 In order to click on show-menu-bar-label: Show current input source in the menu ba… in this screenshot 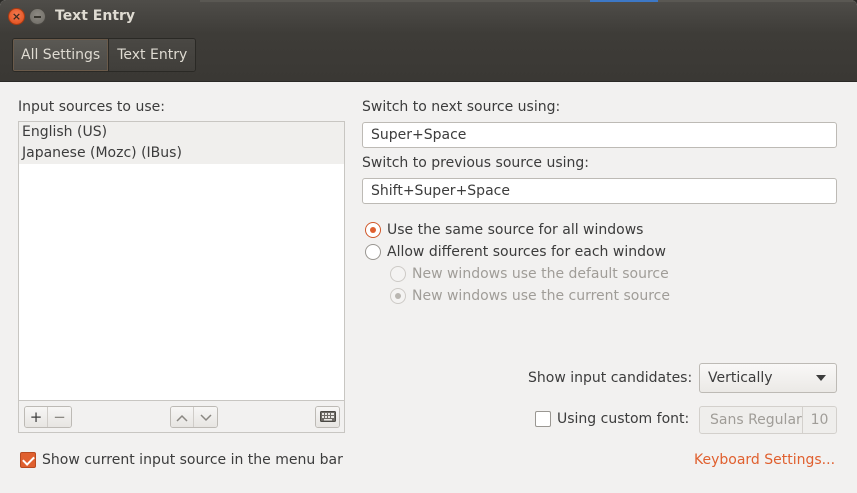, I will do `click(192, 460)`.